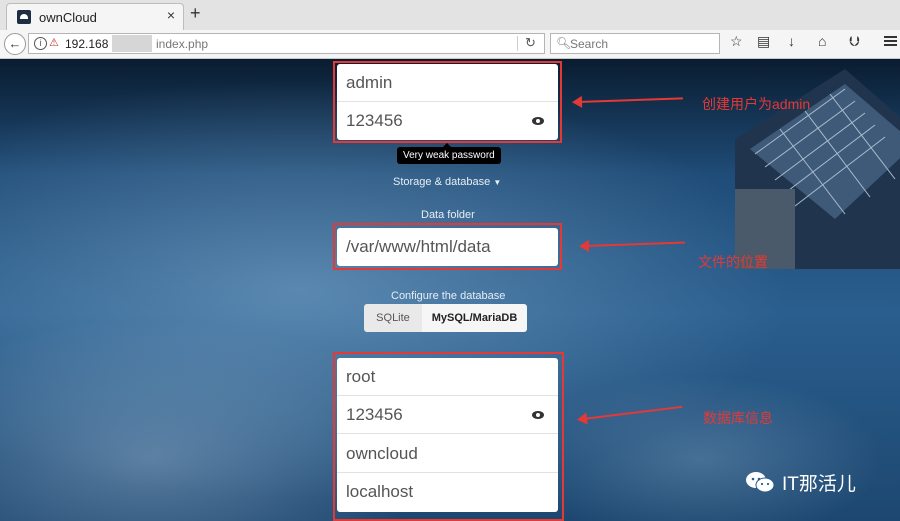 This screenshot has height=521, width=900. I want to click on caret-down-icon: ▼, so click(497, 182).